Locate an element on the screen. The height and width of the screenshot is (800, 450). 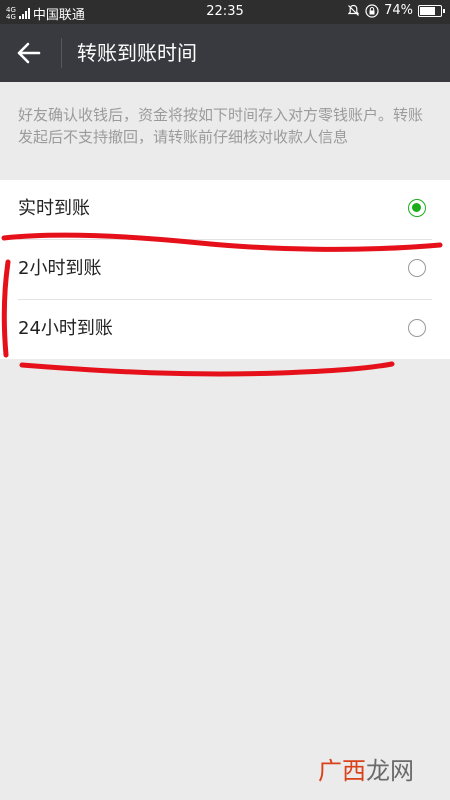
arrow-left-icon is located at coordinates (29, 53).